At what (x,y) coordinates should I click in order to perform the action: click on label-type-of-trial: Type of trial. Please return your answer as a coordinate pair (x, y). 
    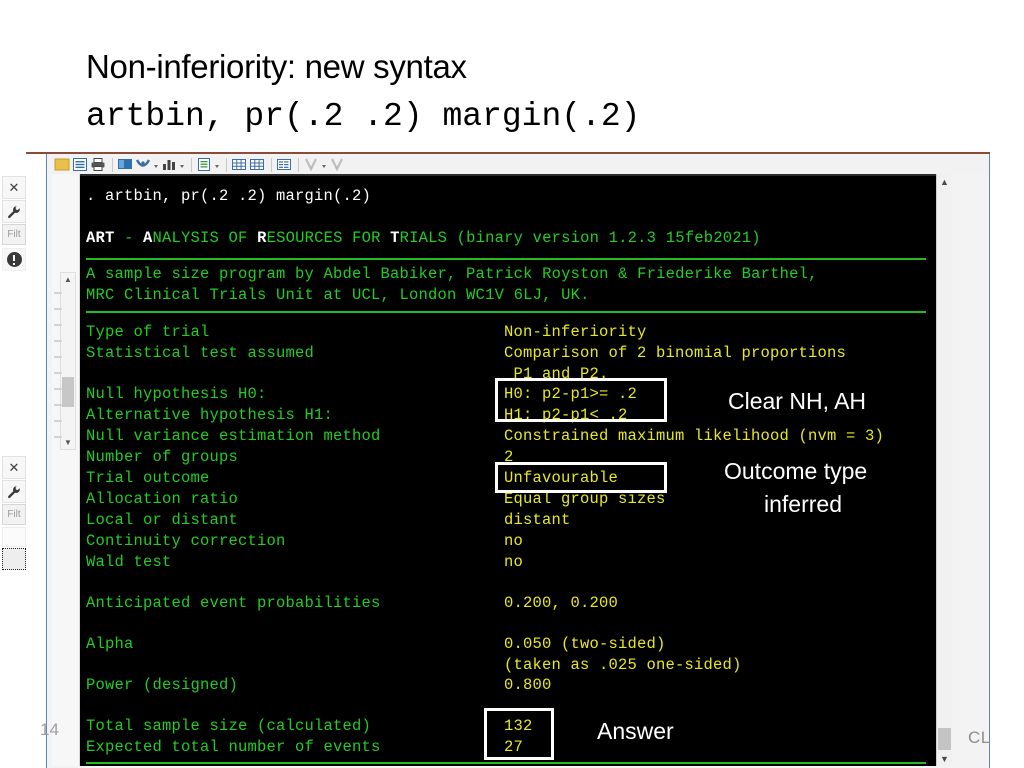
    Looking at the image, I should click on (148, 332).